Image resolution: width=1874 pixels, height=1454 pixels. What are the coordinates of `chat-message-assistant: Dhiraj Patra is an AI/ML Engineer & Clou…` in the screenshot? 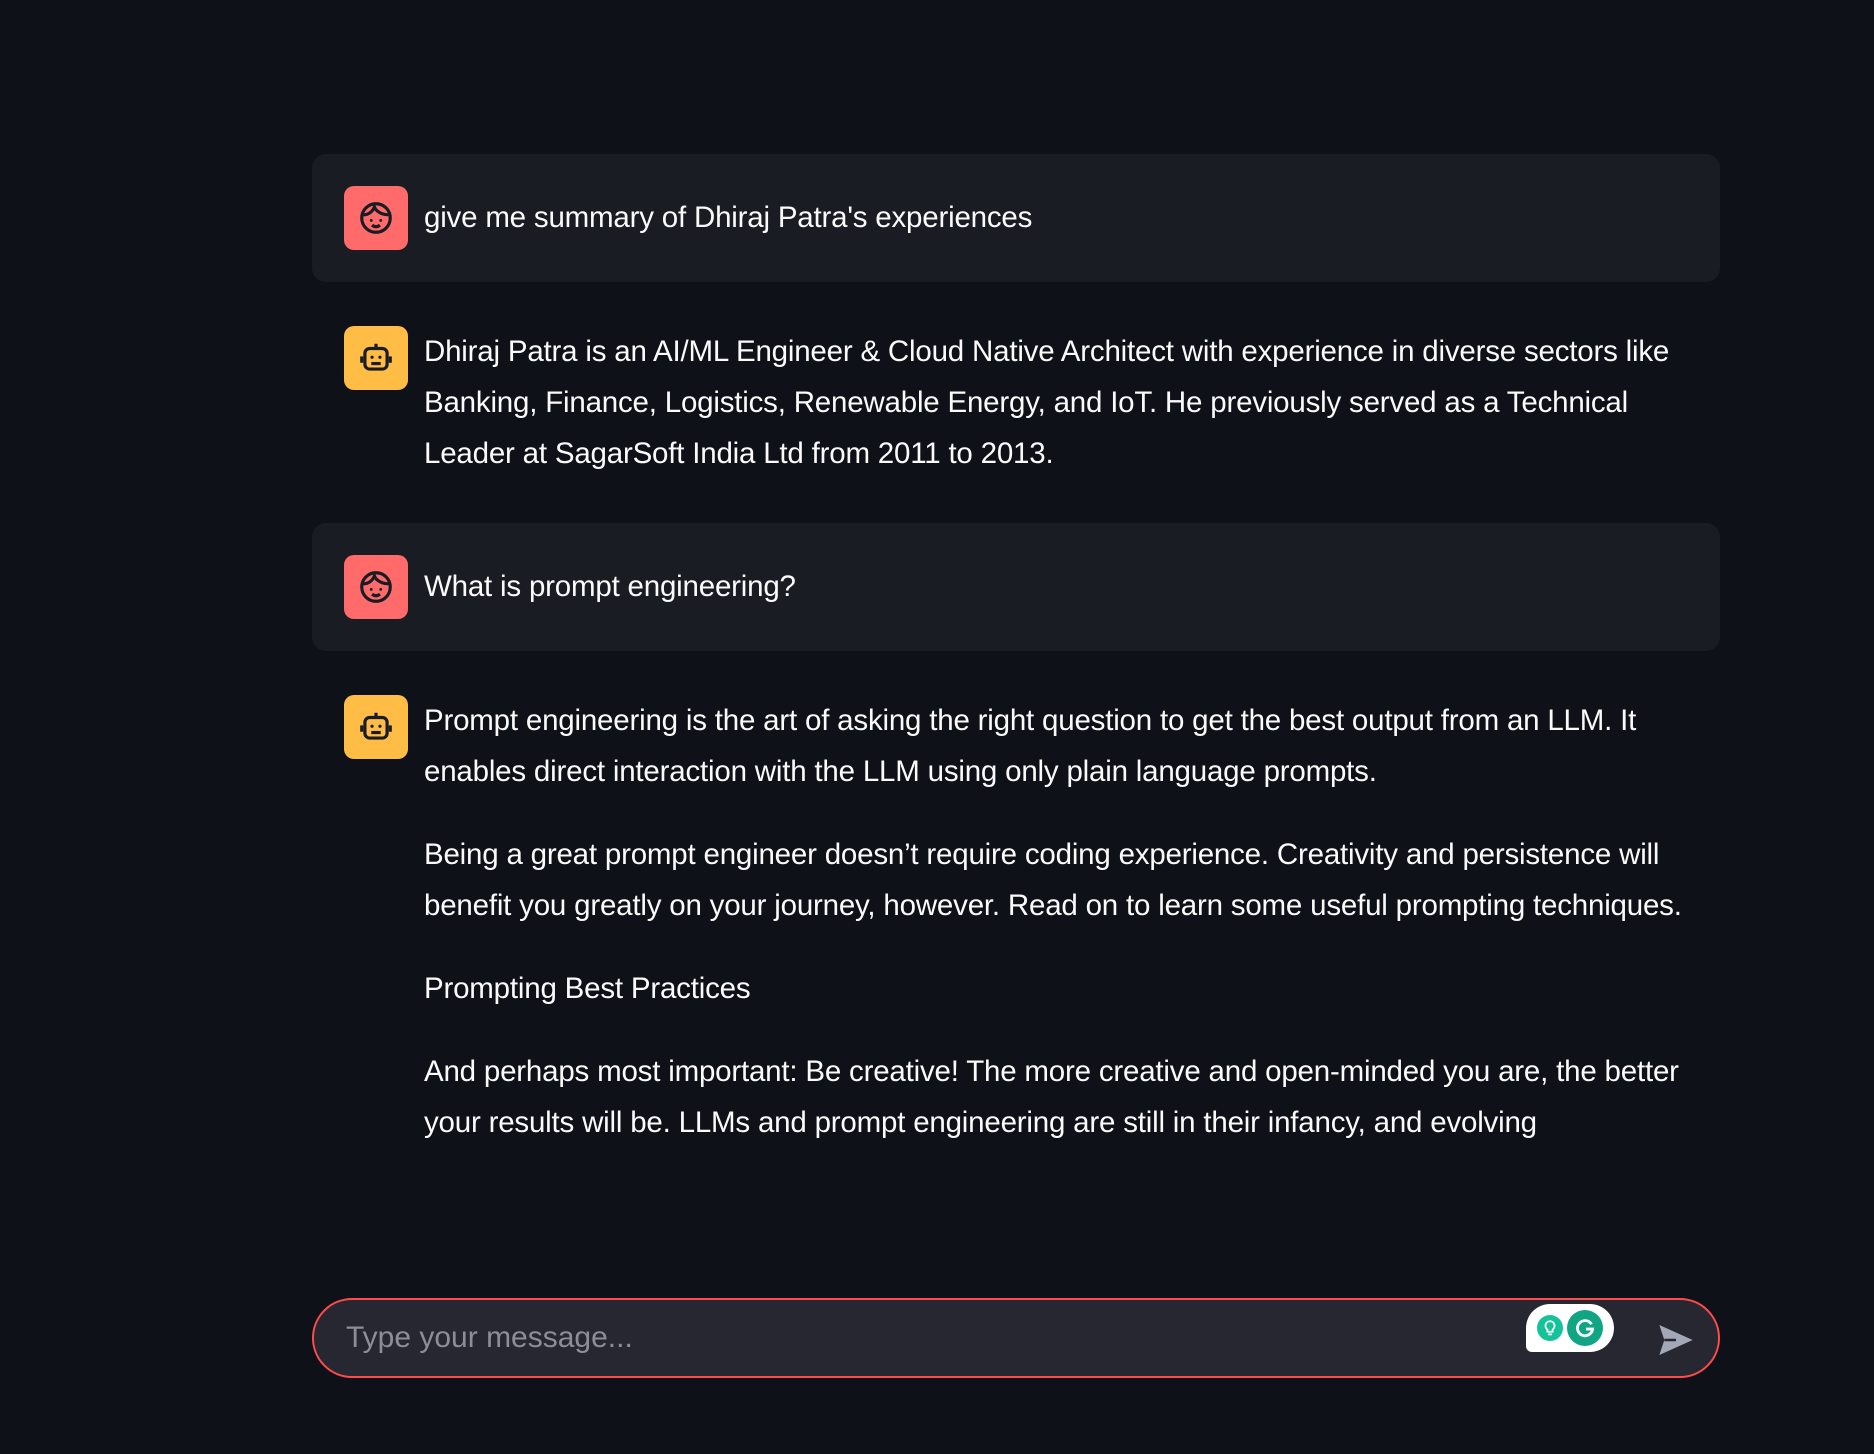 It's located at (1016, 402).